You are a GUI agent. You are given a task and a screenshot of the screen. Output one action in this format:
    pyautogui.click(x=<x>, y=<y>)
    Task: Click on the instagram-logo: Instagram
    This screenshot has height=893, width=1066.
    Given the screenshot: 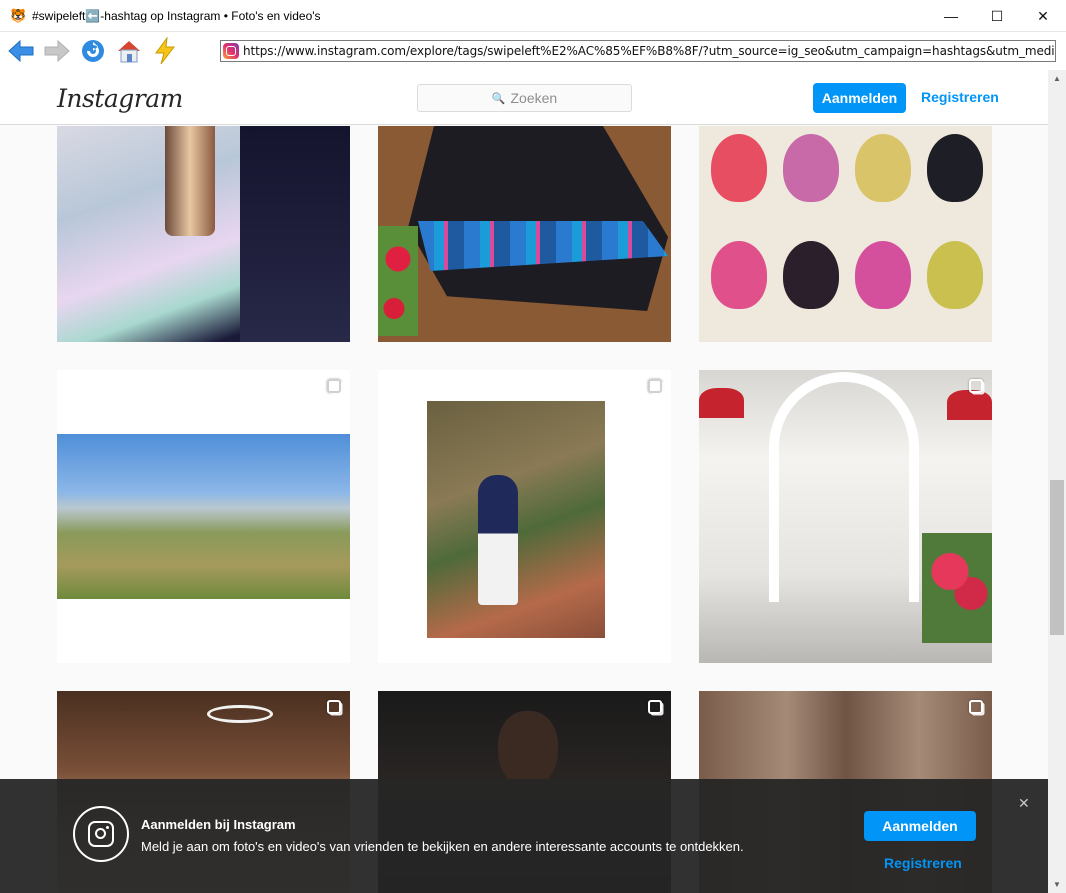 What is the action you would take?
    pyautogui.click(x=120, y=98)
    